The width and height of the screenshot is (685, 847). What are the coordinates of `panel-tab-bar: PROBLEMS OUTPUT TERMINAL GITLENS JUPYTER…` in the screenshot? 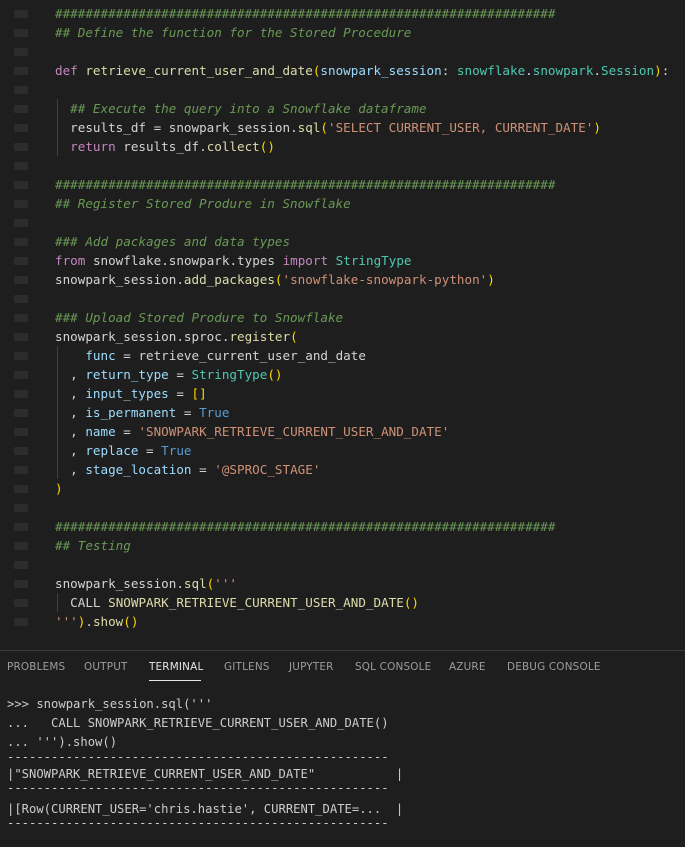 It's located at (342, 668).